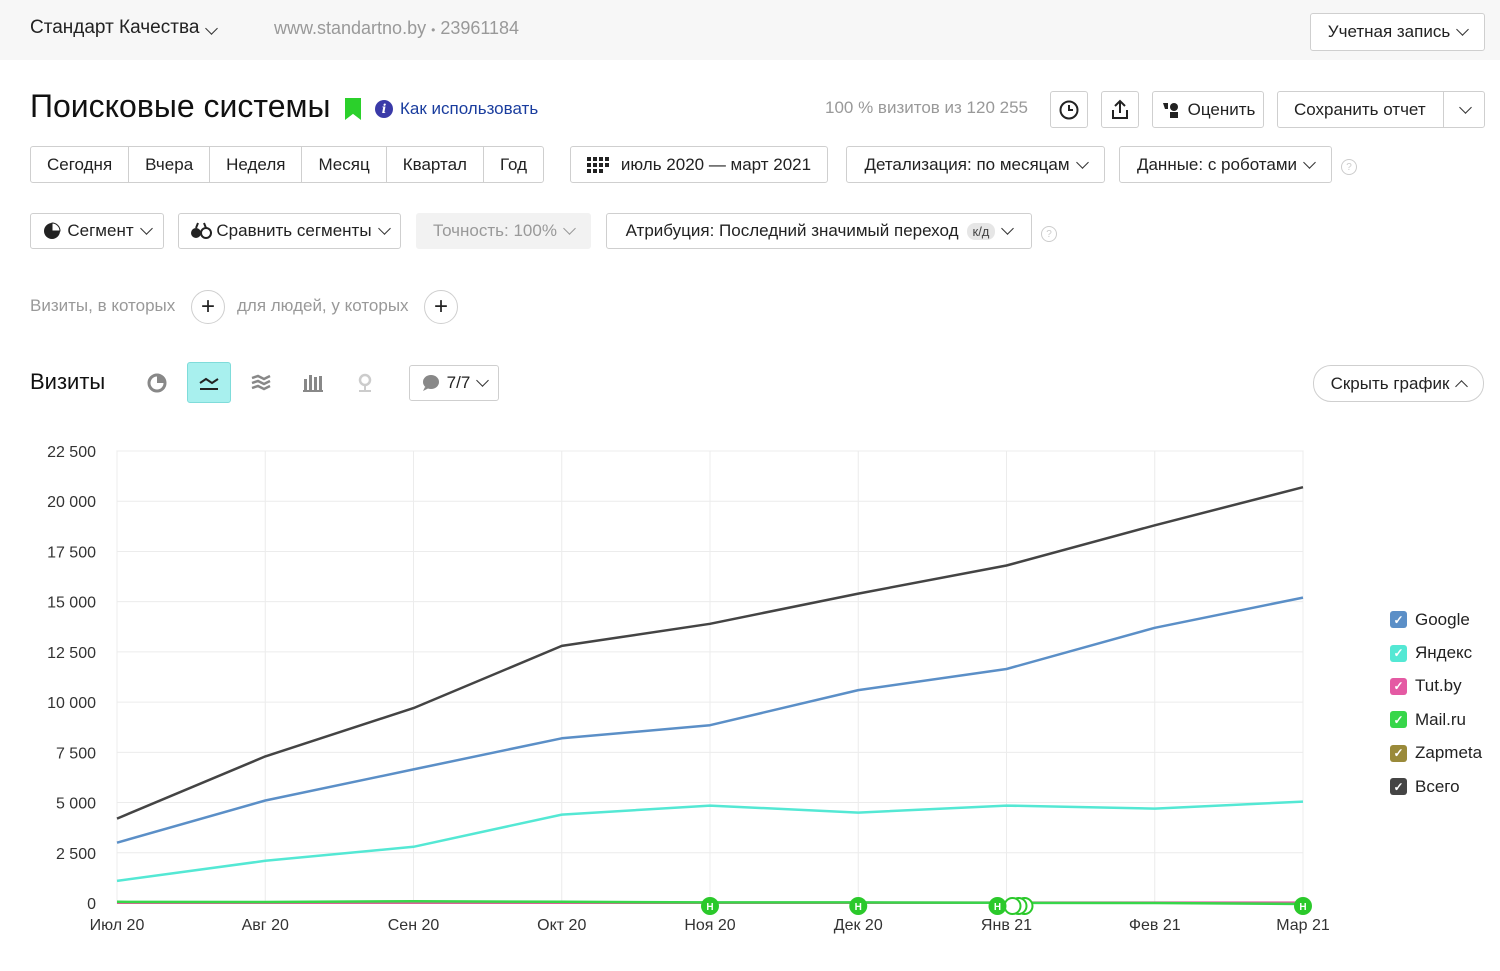 This screenshot has height=971, width=1500. What do you see at coordinates (97, 231) in the screenshot?
I see `segment-button: Сегмент` at bounding box center [97, 231].